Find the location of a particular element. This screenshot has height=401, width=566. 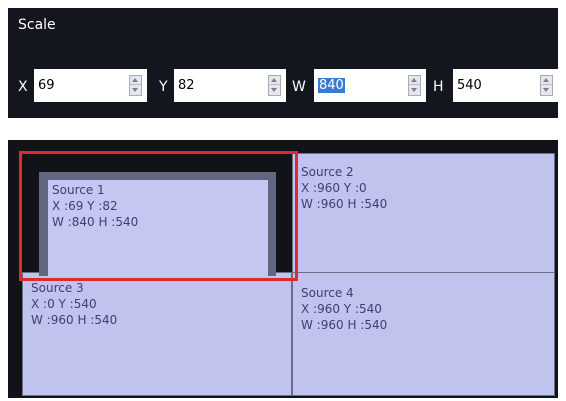

y-increment-icon is located at coordinates (274, 80).